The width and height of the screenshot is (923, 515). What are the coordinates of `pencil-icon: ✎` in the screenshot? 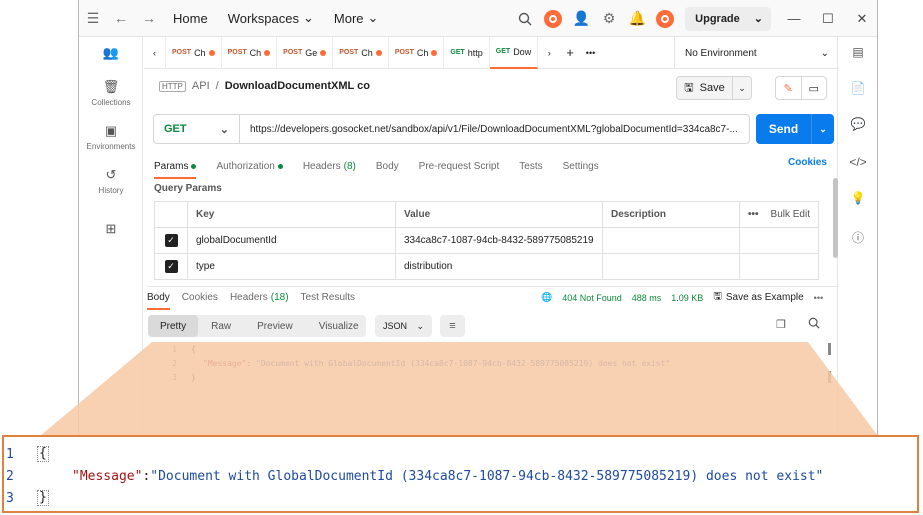 It's located at (789, 88).